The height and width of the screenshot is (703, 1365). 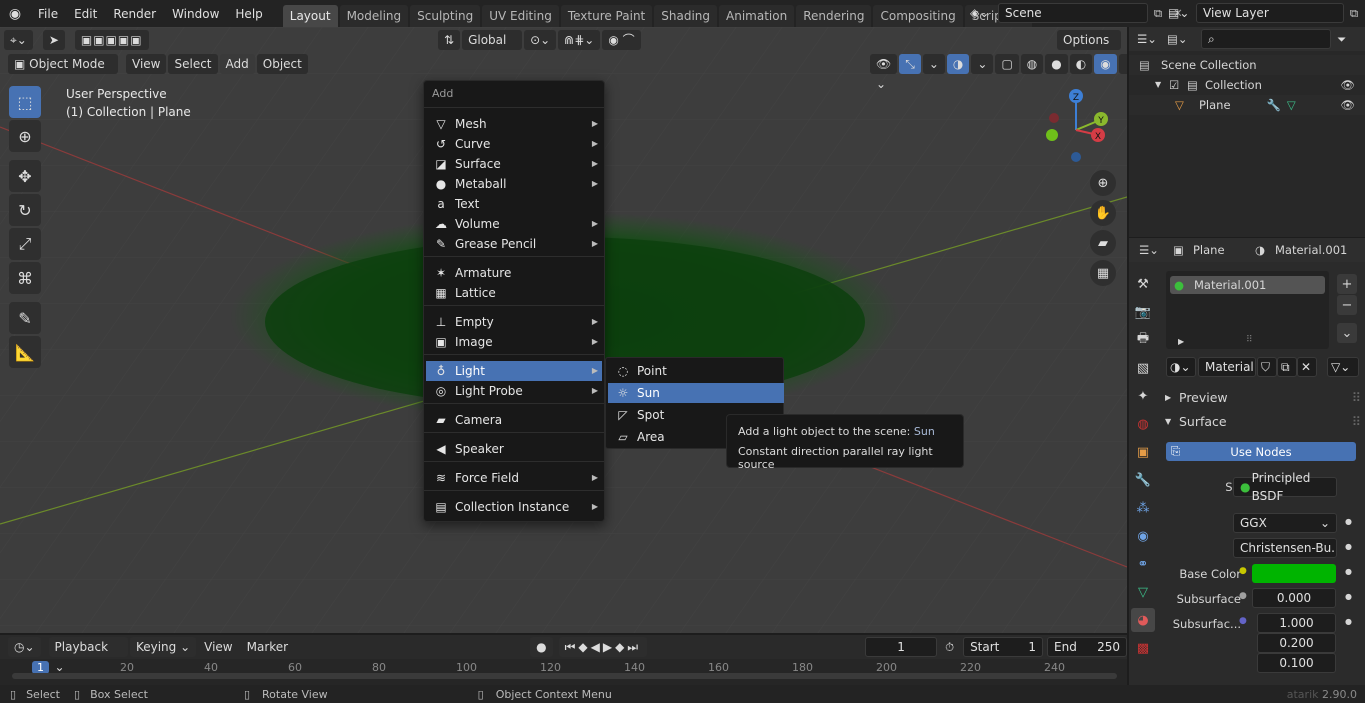 What do you see at coordinates (685, 16) in the screenshot?
I see `tab-shading: Shading` at bounding box center [685, 16].